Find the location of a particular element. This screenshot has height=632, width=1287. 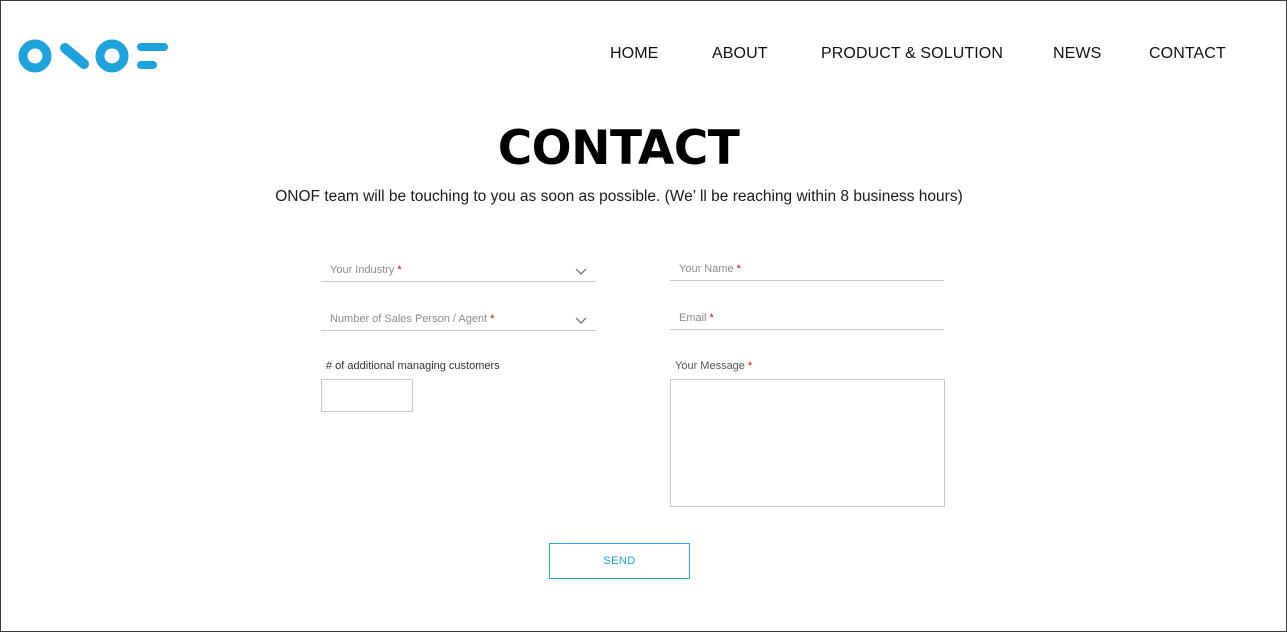

sales-agent-select: Number of Sales Person / Agent * is located at coordinates (458, 319).